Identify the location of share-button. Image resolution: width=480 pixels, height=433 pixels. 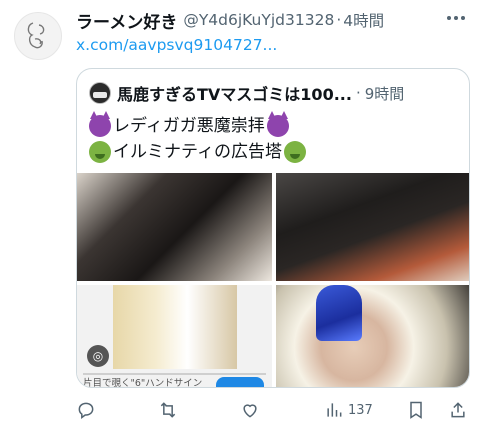
(458, 410).